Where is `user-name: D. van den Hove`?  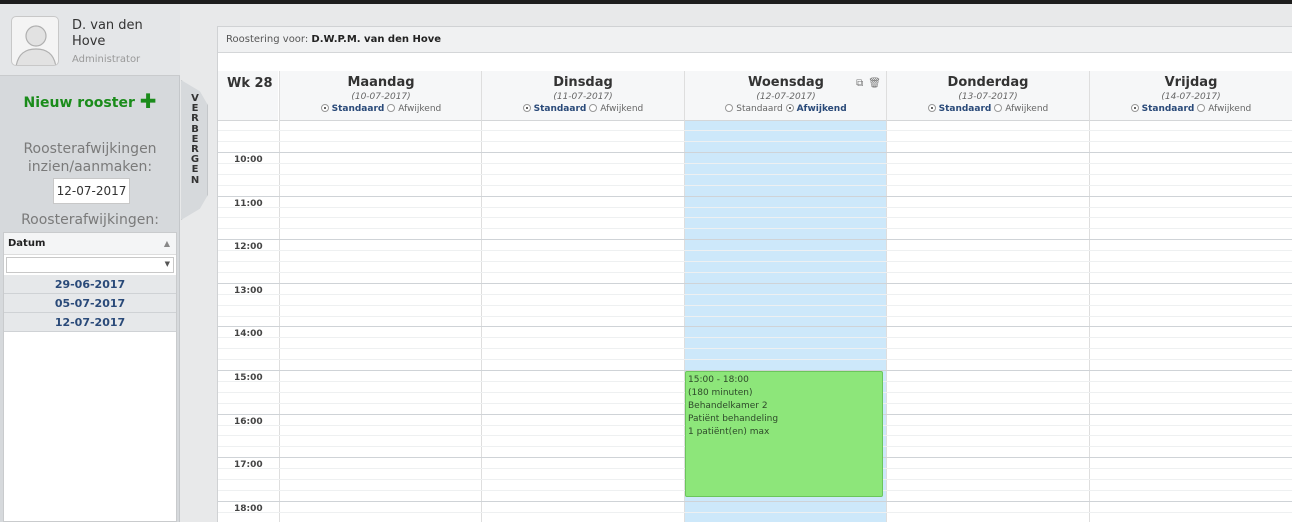 user-name: D. van den Hove is located at coordinates (107, 33).